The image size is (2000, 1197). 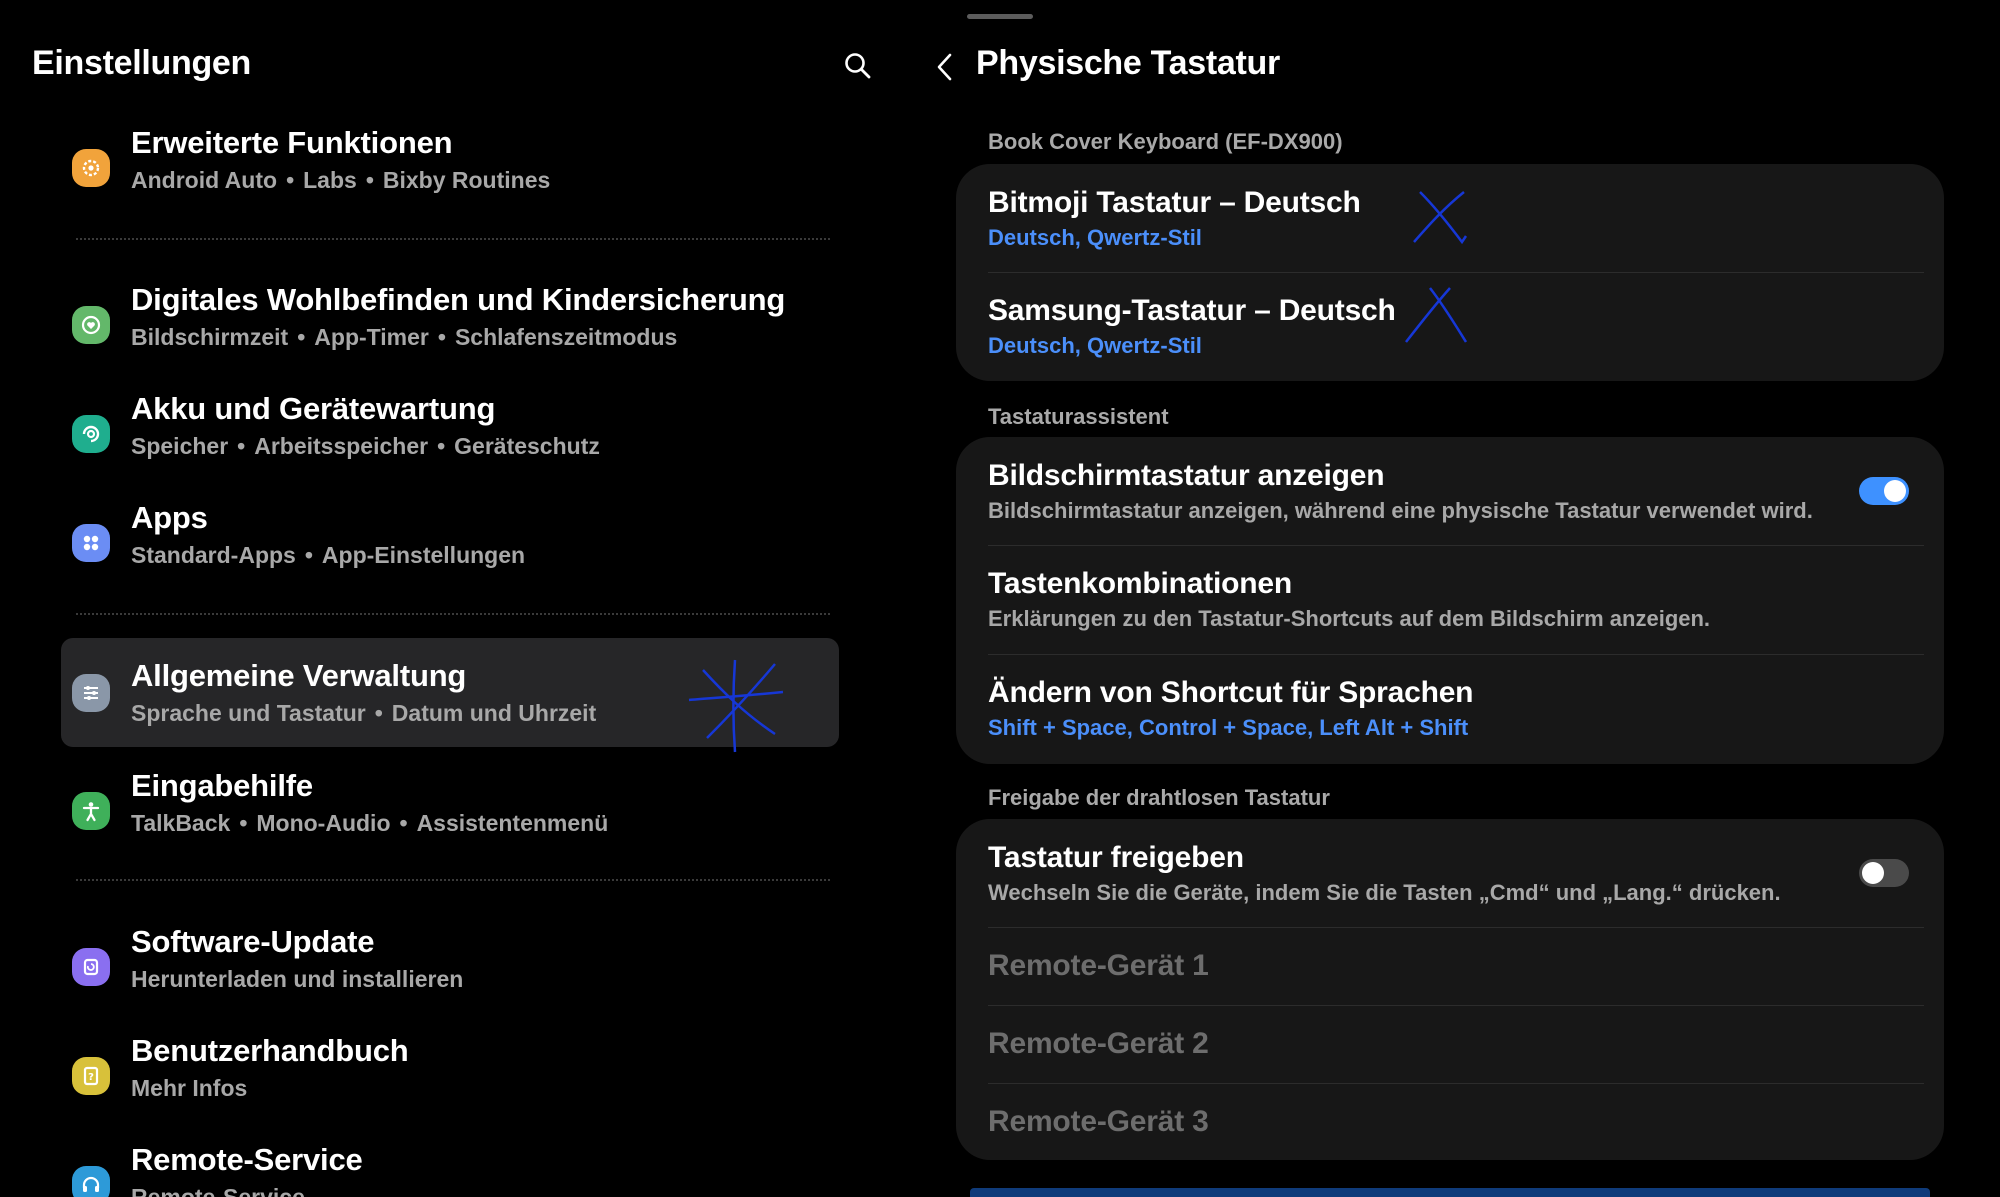 What do you see at coordinates (328, 555) in the screenshot?
I see `item-subtitle: Standard-Apps • App-Einstellungen` at bounding box center [328, 555].